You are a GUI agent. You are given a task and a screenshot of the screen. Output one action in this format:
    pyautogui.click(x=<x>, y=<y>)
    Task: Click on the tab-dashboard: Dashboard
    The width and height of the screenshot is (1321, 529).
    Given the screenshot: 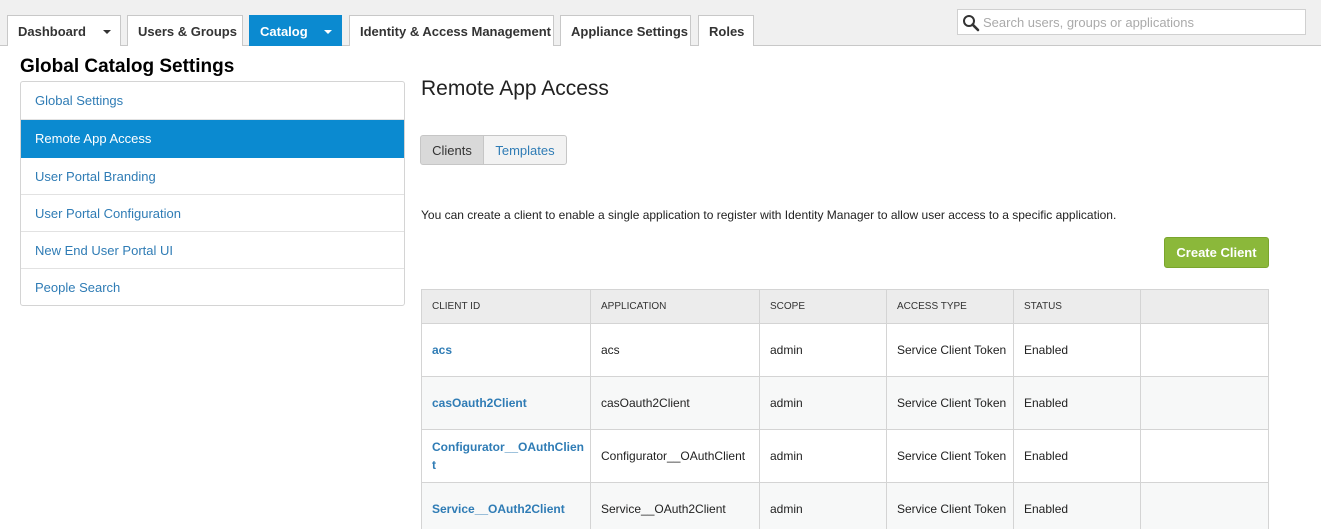 What is the action you would take?
    pyautogui.click(x=64, y=30)
    